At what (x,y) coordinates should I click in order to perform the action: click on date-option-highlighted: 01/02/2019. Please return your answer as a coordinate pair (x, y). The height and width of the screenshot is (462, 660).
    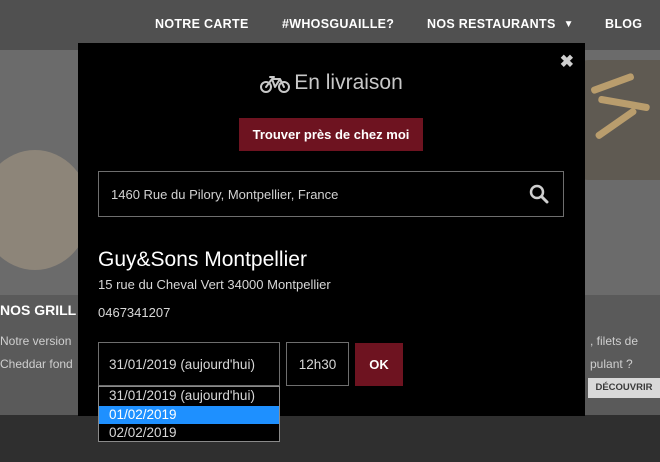
    Looking at the image, I should click on (189, 415).